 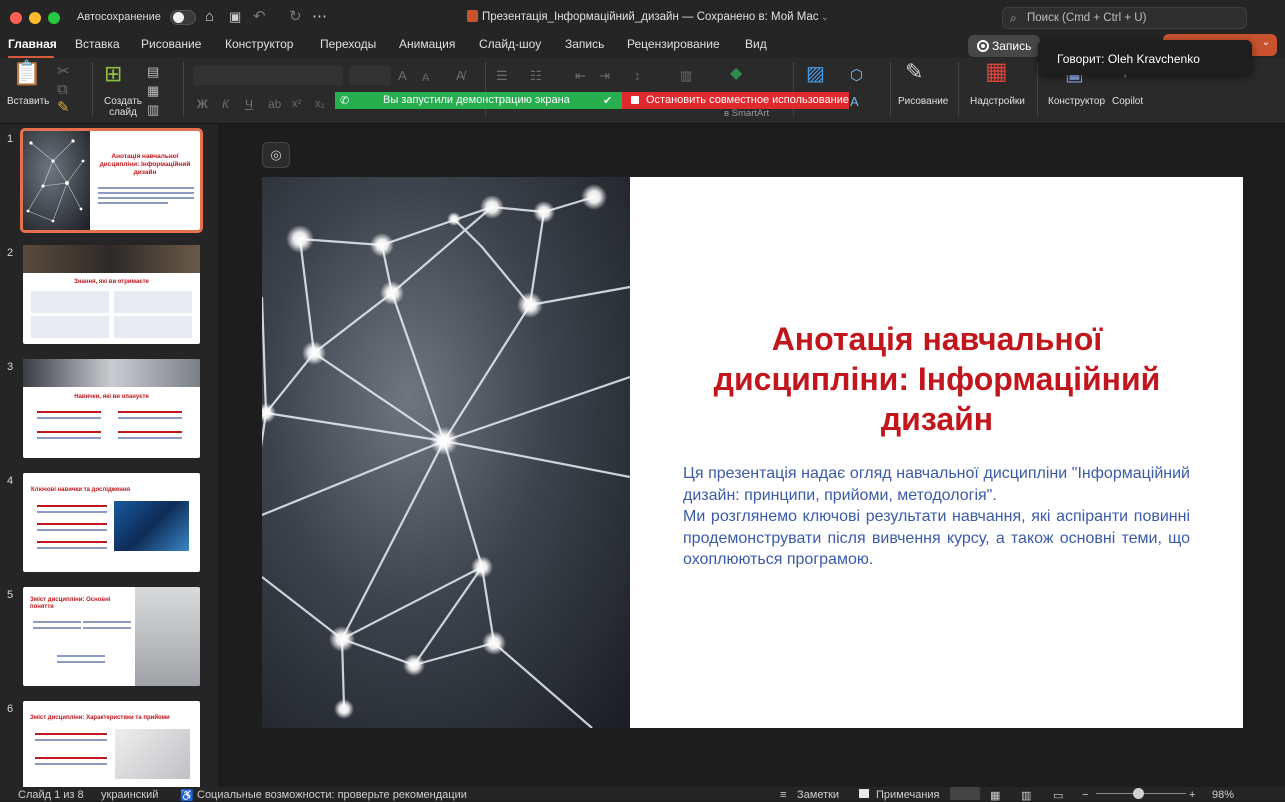 I want to click on format-painter-icon: ✎, so click(x=63, y=108).